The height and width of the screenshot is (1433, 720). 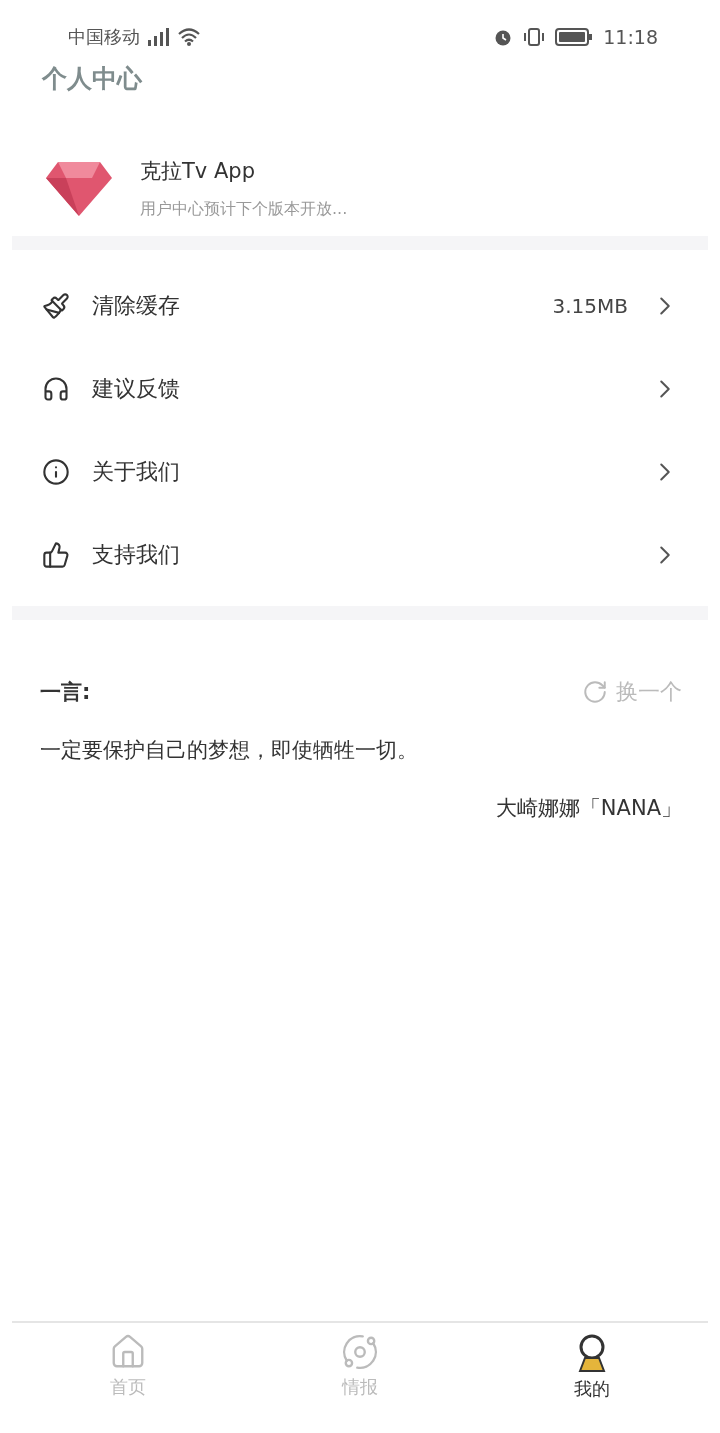 I want to click on menu-label: 关于我们, so click(x=136, y=471).